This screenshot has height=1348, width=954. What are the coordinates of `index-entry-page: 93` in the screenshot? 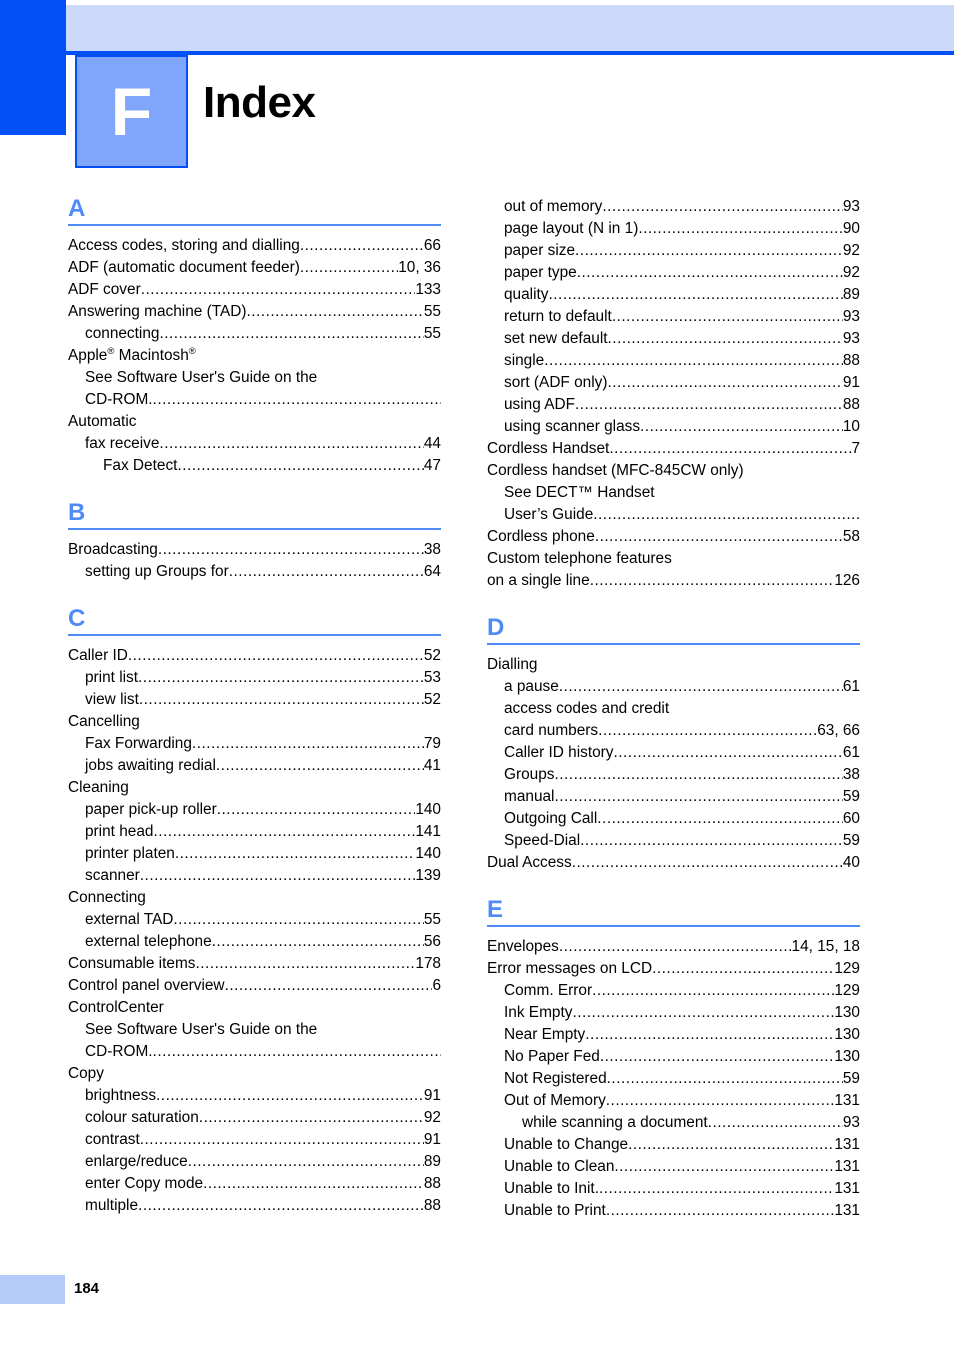 It's located at (851, 1122).